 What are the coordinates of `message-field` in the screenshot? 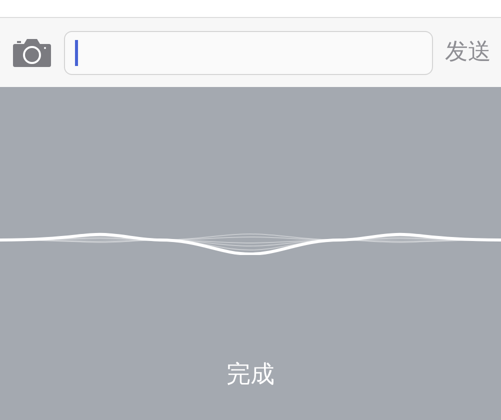 It's located at (248, 52).